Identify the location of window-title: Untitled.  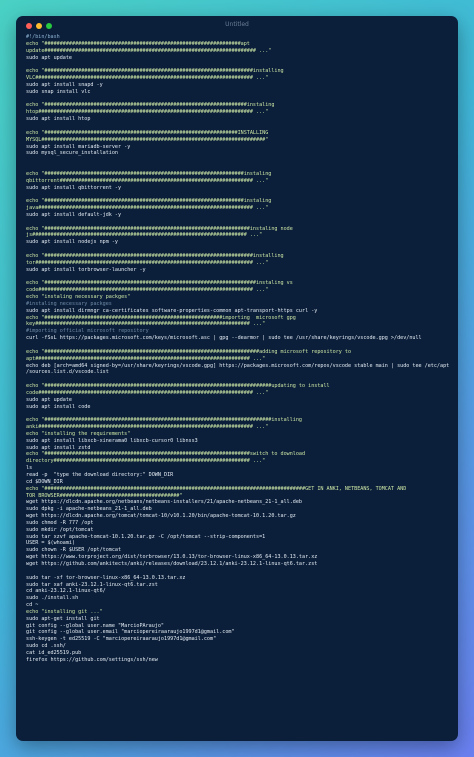
(237, 24).